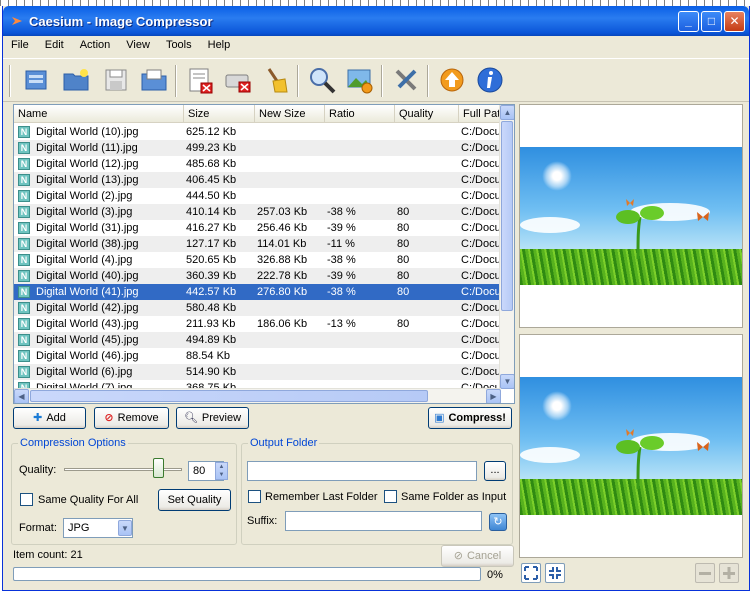 The height and width of the screenshot is (593, 752). Describe the element at coordinates (179, 43) in the screenshot. I see `menu-tools: Tools` at that location.